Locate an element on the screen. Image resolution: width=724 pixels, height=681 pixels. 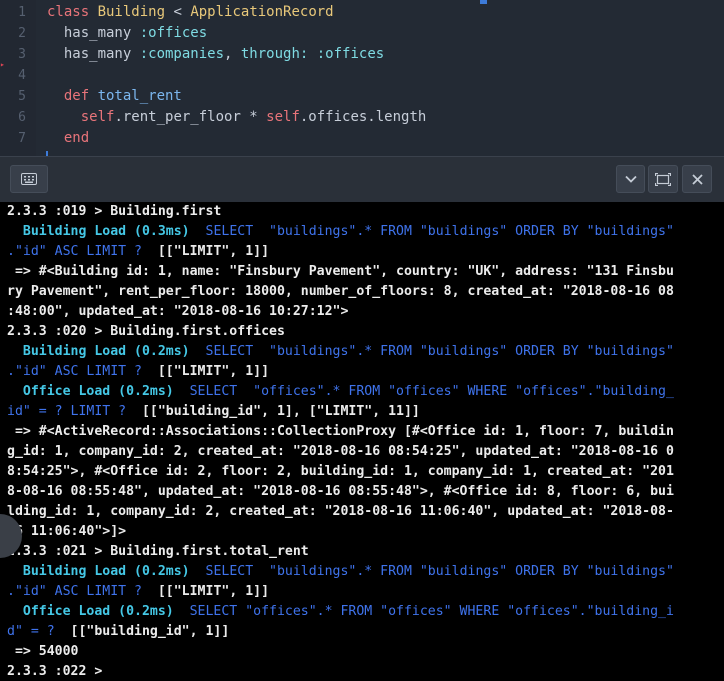
editor-scrollbar-thumb is located at coordinates (483, 2).